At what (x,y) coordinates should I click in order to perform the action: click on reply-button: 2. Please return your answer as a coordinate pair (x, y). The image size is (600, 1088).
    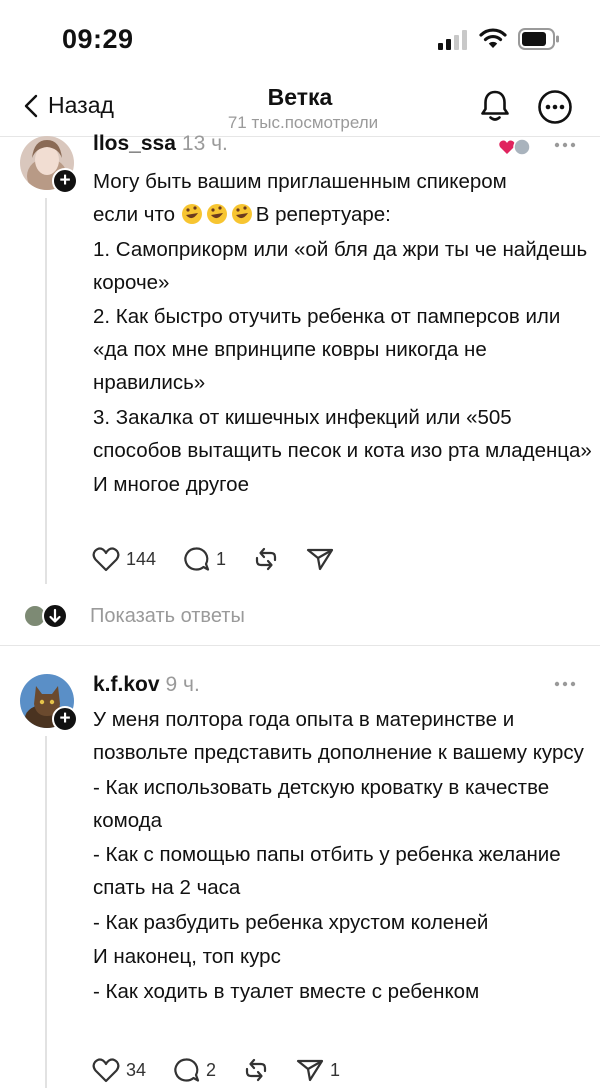
    Looking at the image, I should click on (194, 1070).